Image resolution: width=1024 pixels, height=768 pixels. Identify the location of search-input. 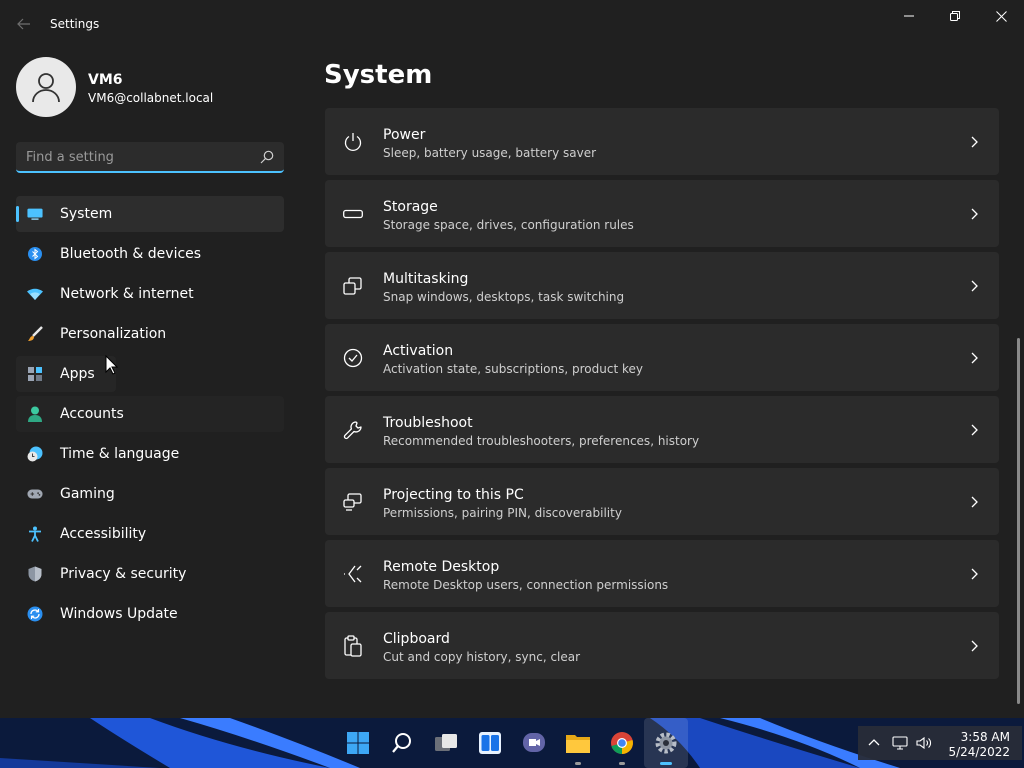
(136, 157).